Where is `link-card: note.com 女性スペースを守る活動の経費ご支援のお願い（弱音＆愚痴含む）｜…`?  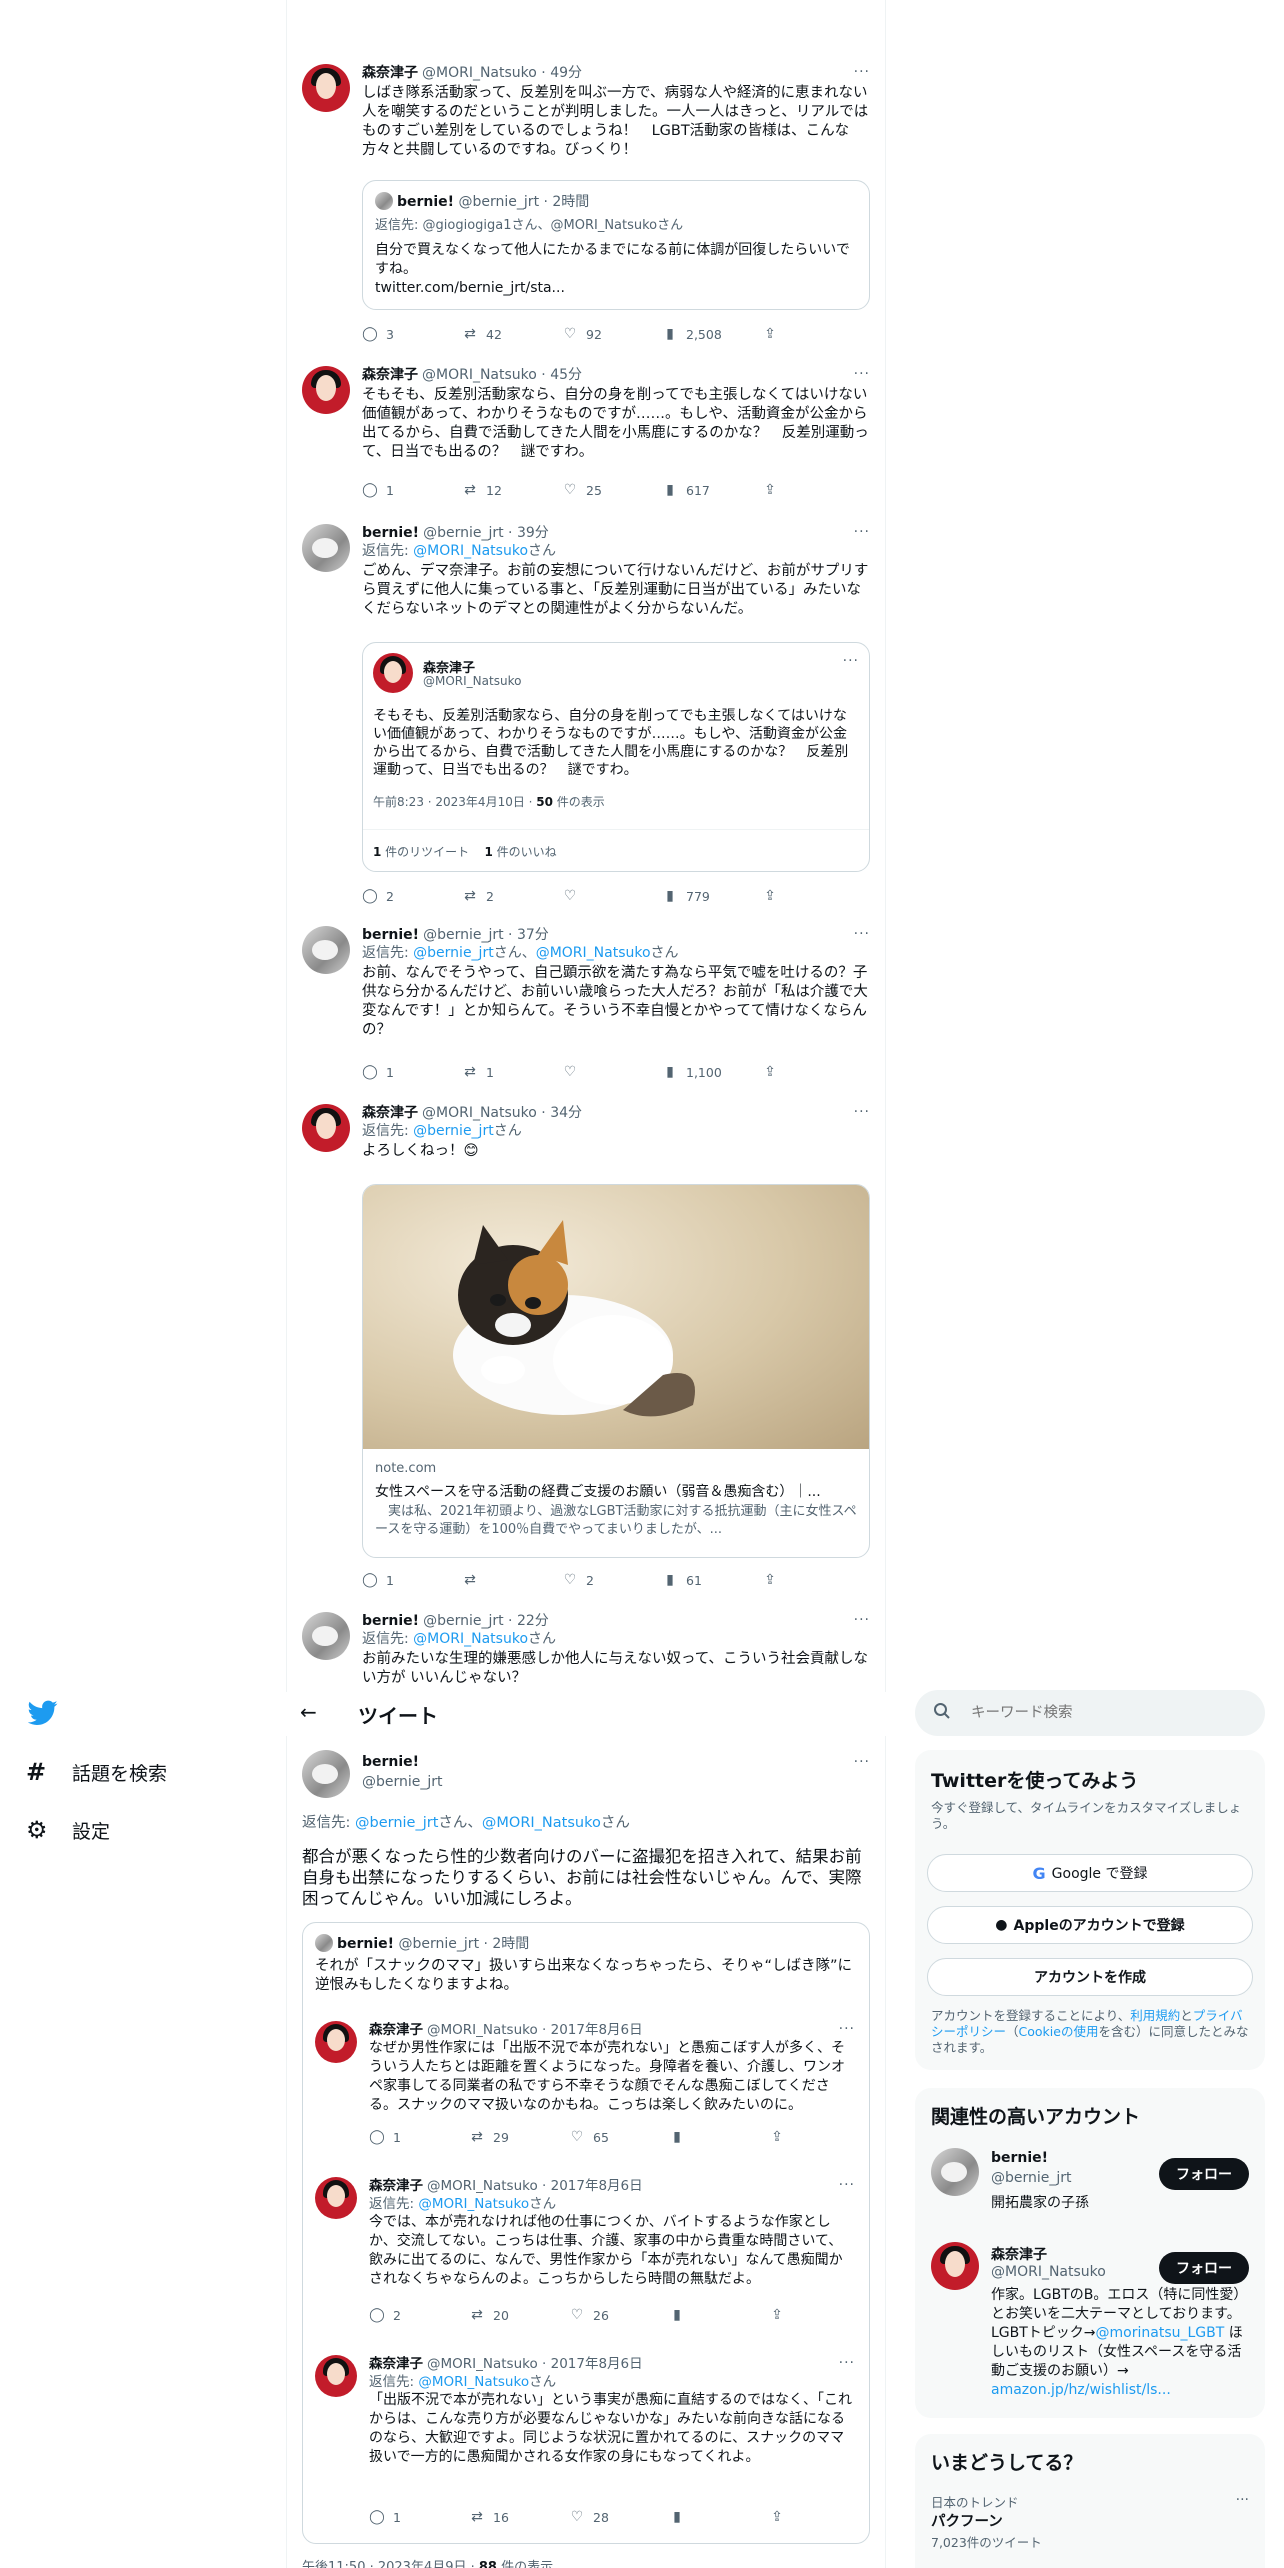 link-card: note.com 女性スペースを守る活動の経費ご支援のお願い（弱音＆愚痴含む）｜… is located at coordinates (616, 1371).